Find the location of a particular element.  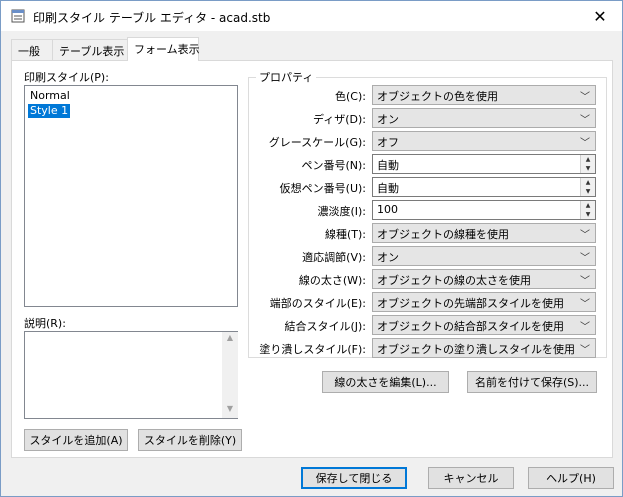

tab-label: テーブル表示 is located at coordinates (92, 51).